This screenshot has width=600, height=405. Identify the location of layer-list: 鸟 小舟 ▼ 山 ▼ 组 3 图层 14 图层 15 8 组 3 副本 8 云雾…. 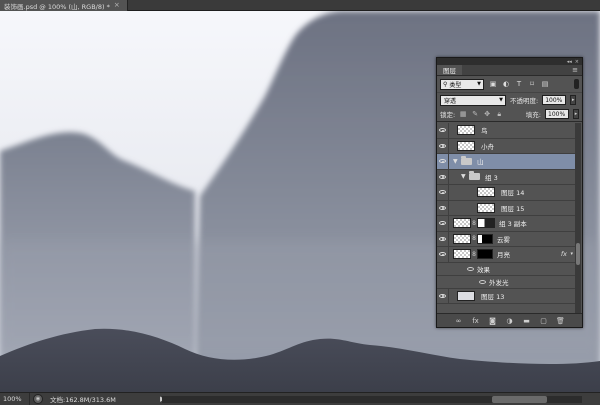
(506, 218).